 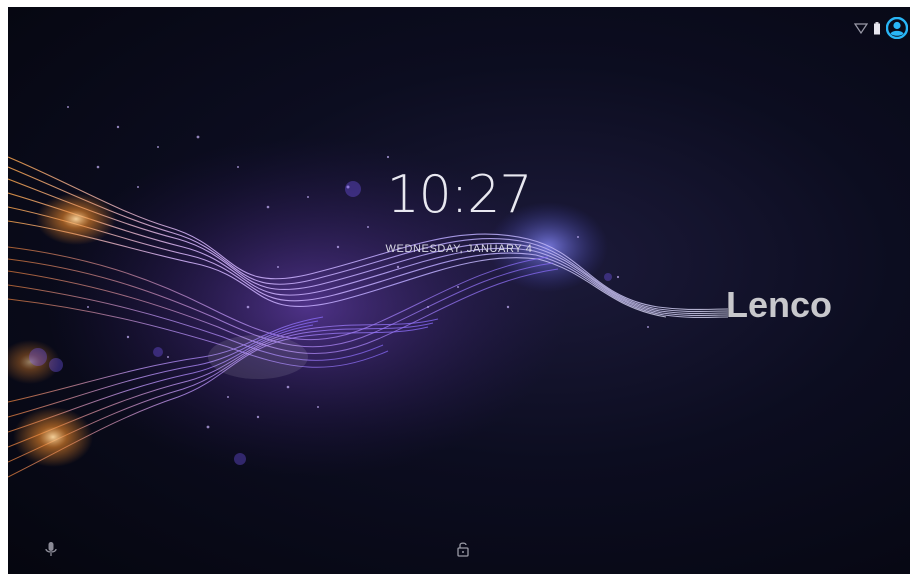 I want to click on wifi-icon, so click(x=861, y=28).